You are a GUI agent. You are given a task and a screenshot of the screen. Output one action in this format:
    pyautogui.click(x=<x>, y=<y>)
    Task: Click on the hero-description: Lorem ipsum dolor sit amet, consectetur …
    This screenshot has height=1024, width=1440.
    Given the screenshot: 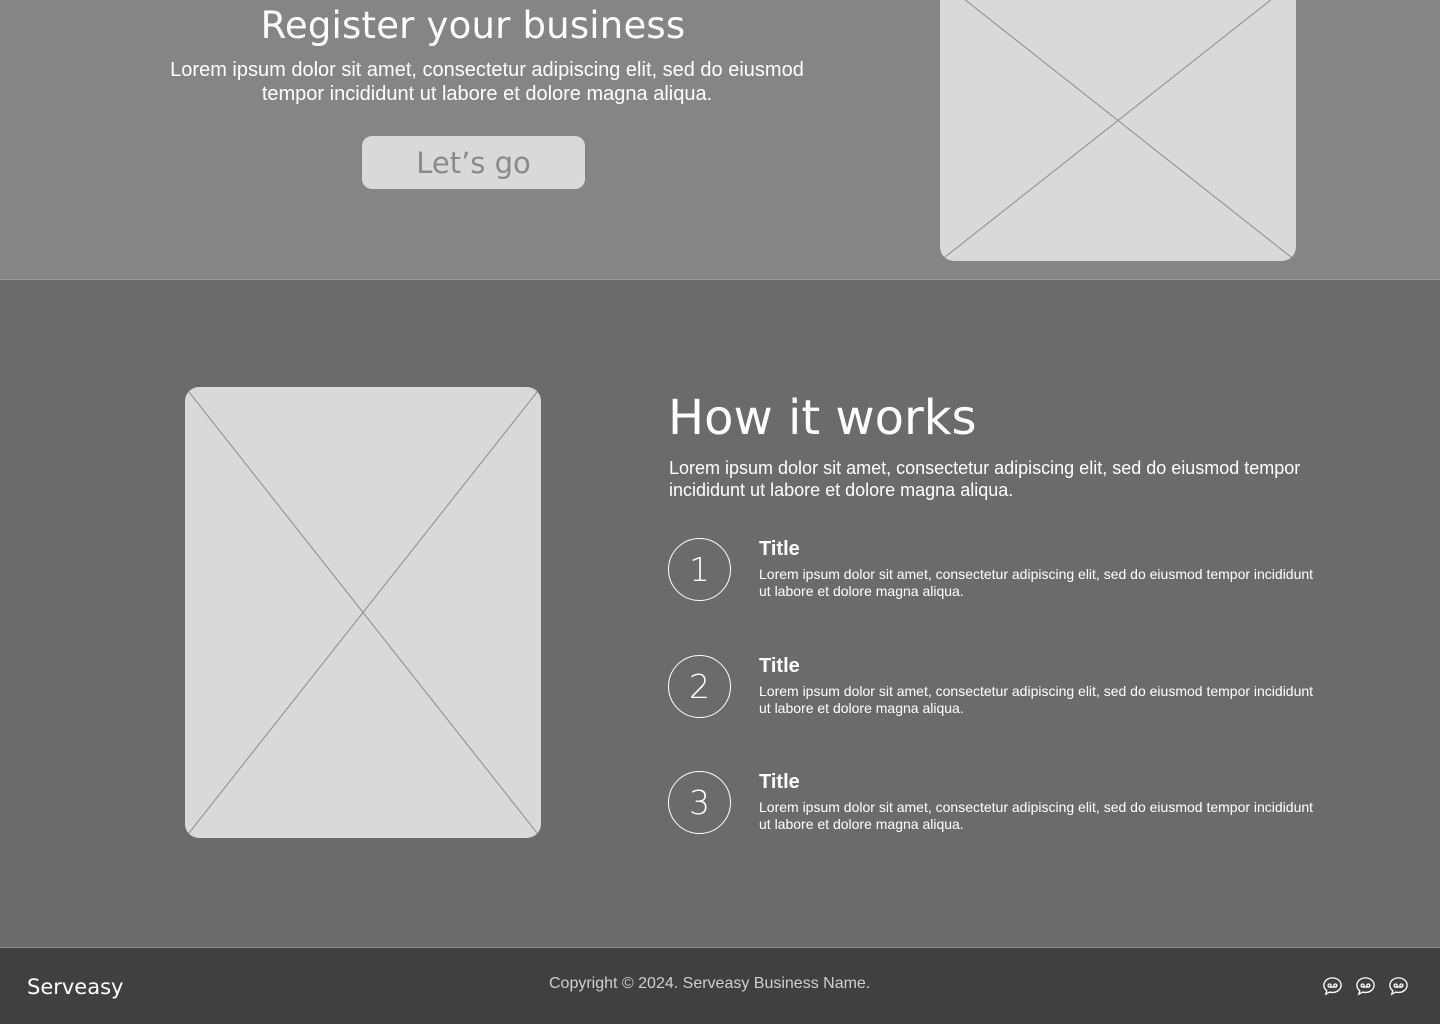 What is the action you would take?
    pyautogui.click(x=487, y=82)
    